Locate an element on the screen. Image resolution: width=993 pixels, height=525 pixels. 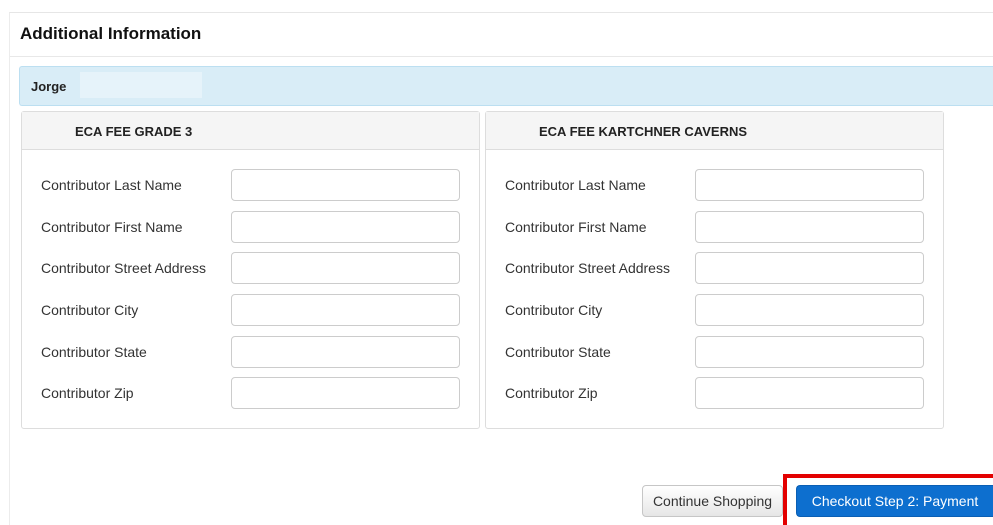
student-name-mask is located at coordinates (141, 85).